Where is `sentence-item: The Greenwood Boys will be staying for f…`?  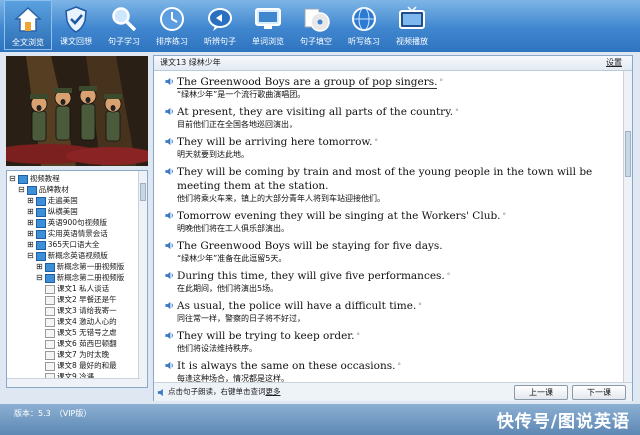 sentence-item: The Greenwood Boys will be staying for f… is located at coordinates (389, 252).